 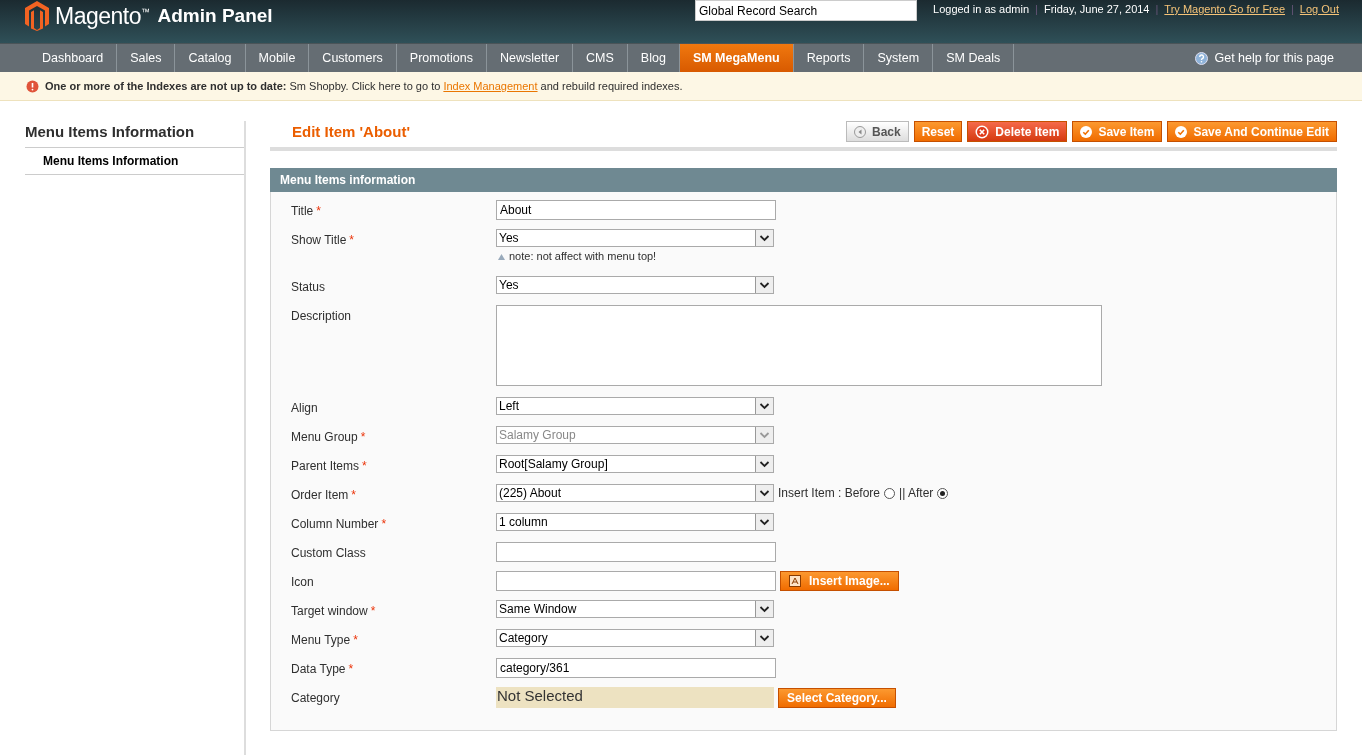 What do you see at coordinates (635, 609) in the screenshot?
I see `select-field: Same Window` at bounding box center [635, 609].